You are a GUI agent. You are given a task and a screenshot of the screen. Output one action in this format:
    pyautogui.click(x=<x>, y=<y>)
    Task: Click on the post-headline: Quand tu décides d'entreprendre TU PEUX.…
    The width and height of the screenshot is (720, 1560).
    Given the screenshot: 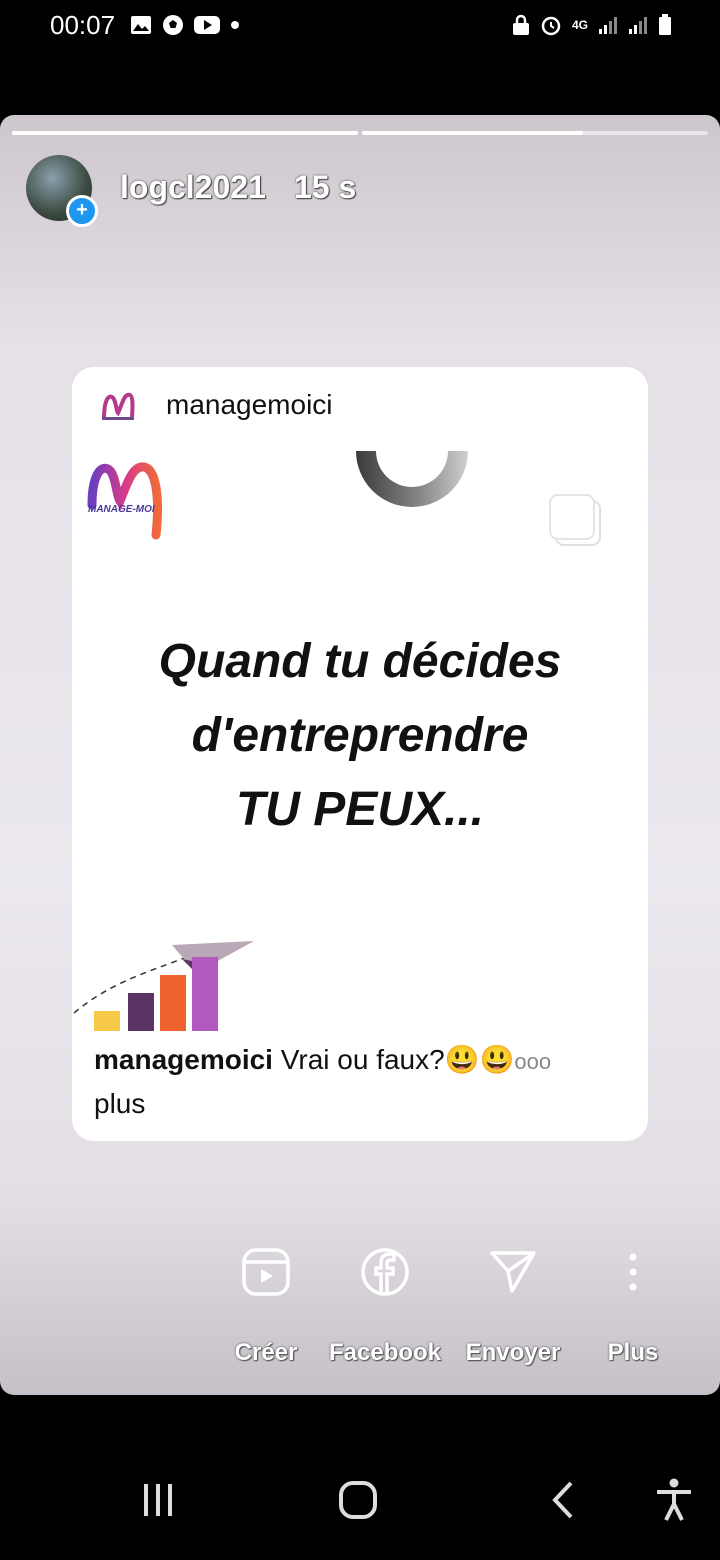 What is the action you would take?
    pyautogui.click(x=360, y=736)
    